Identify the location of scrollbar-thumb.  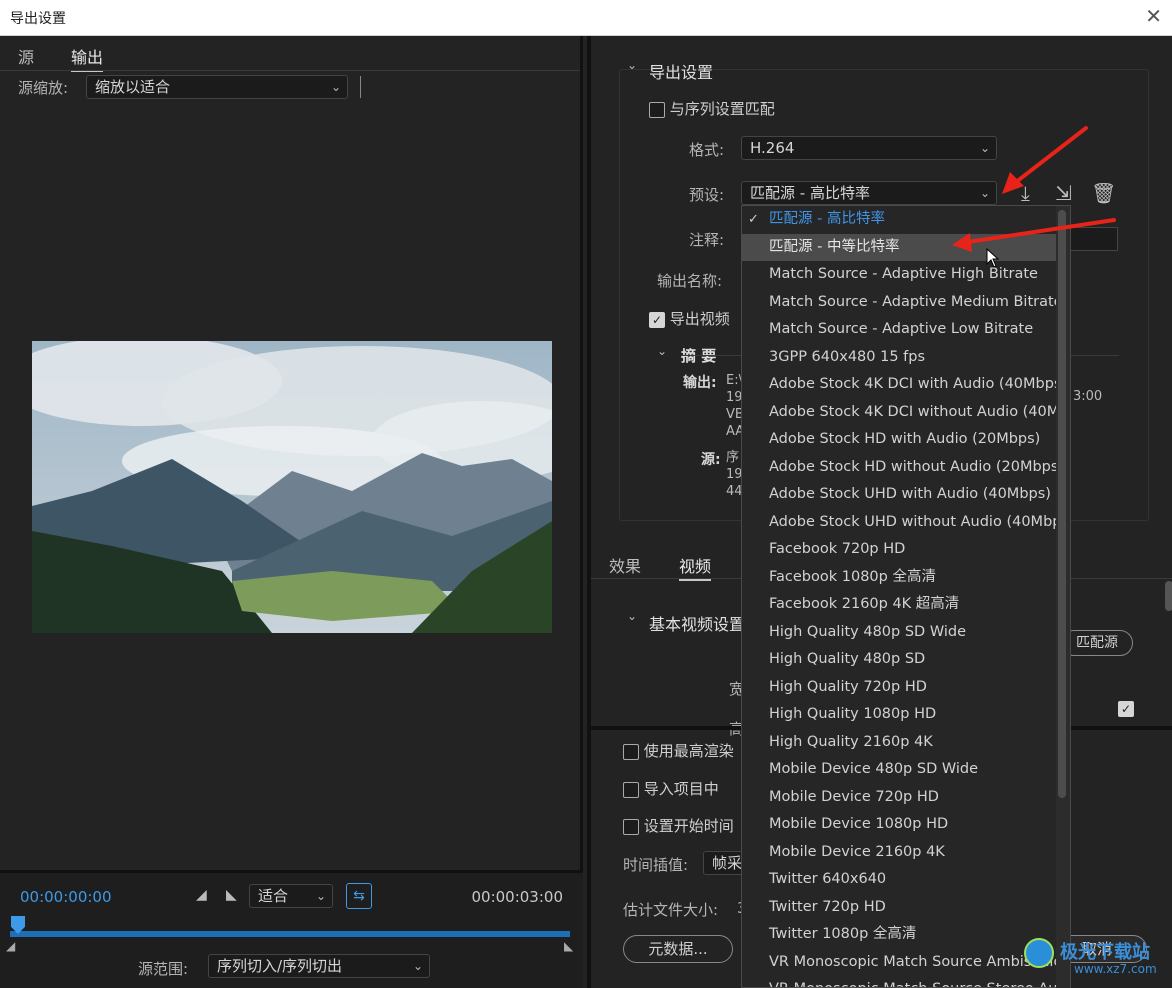
(1168, 596).